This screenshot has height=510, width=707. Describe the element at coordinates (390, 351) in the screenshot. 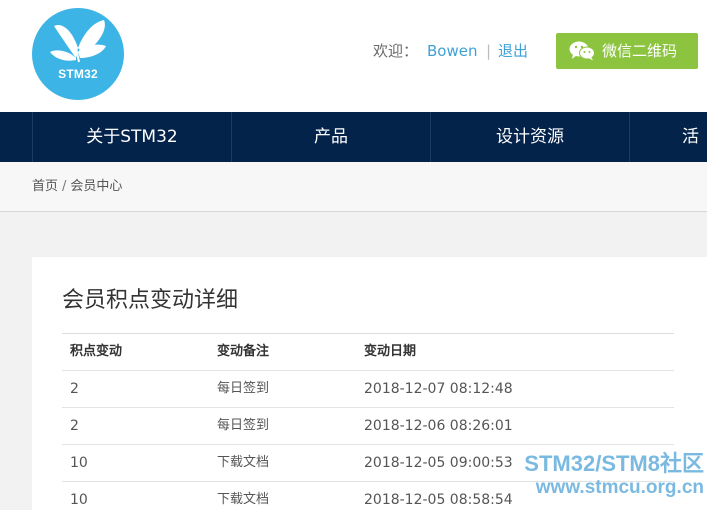

I see `column-header-date: 变动日期` at that location.